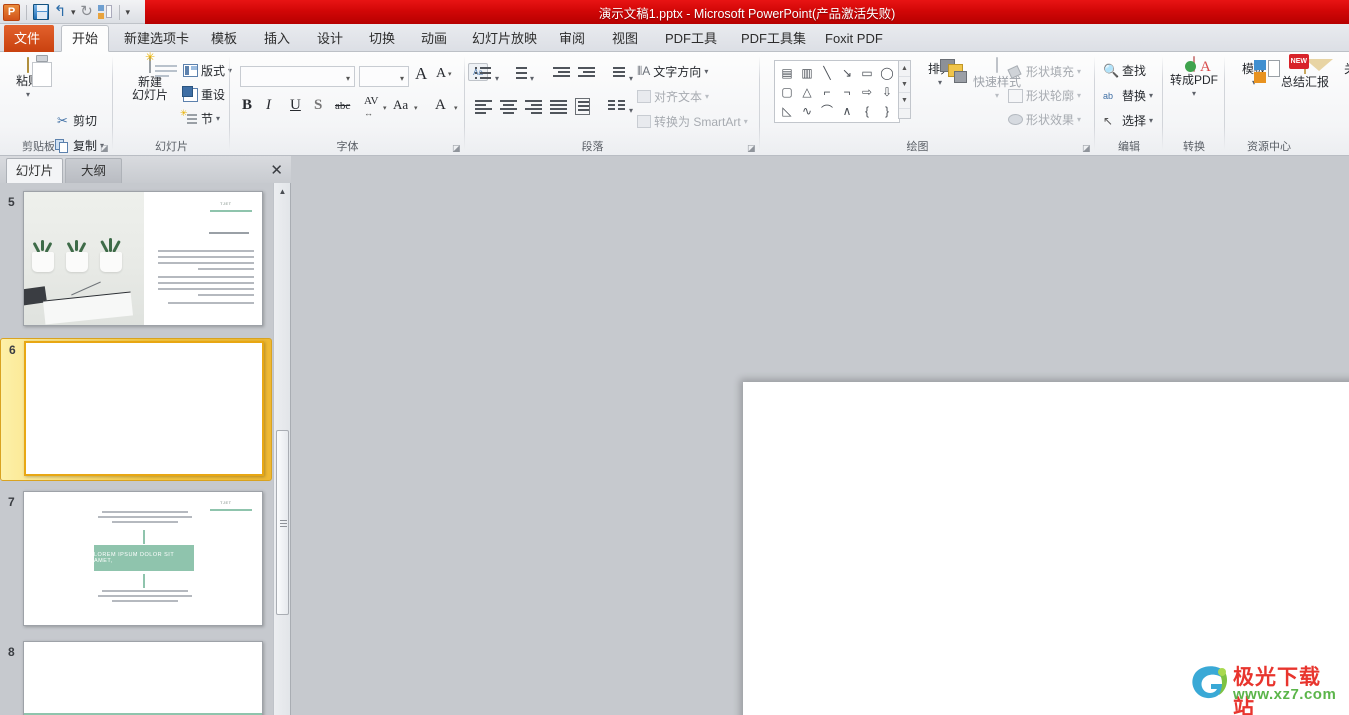 The image size is (1349, 715). What do you see at coordinates (904, 85) in the screenshot?
I see `gallery-scroll-down-icon: ▼` at bounding box center [904, 85].